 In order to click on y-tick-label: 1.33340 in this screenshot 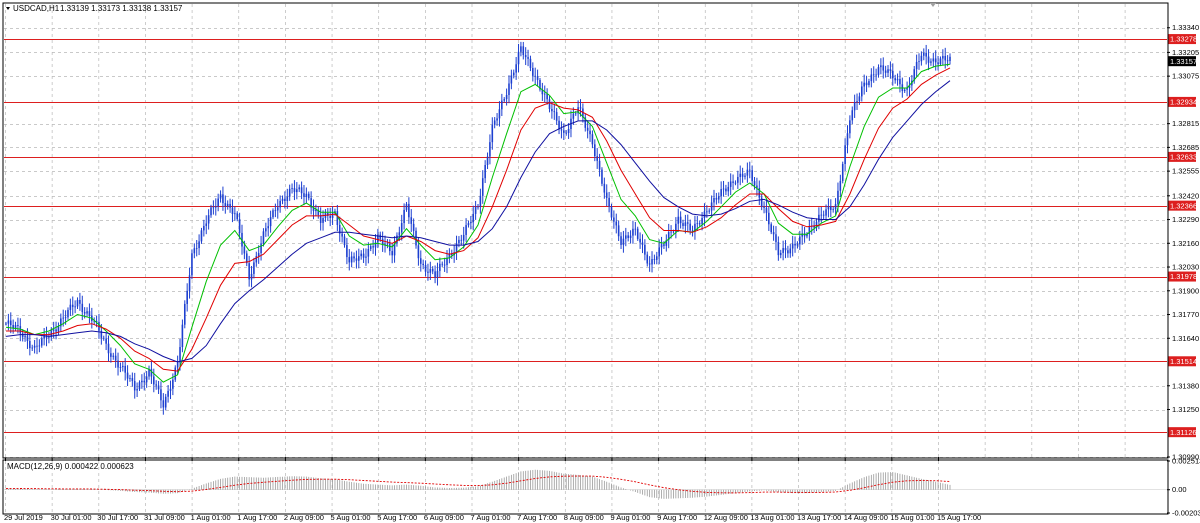, I will do `click(1185, 27)`.